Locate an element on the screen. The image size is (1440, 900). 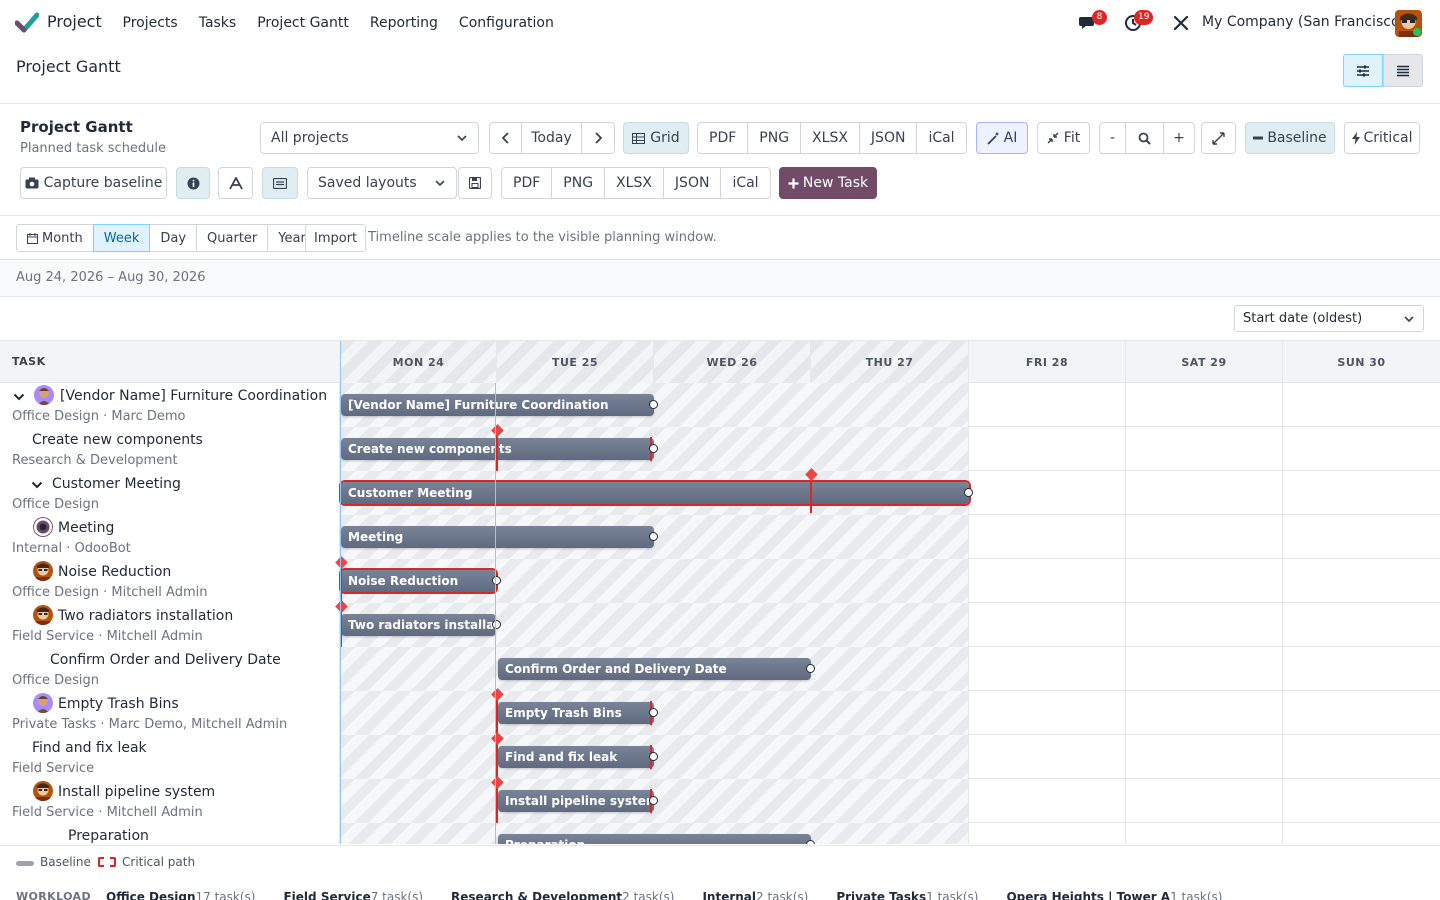
baseline-toggle-button: Baseline is located at coordinates (1290, 138).